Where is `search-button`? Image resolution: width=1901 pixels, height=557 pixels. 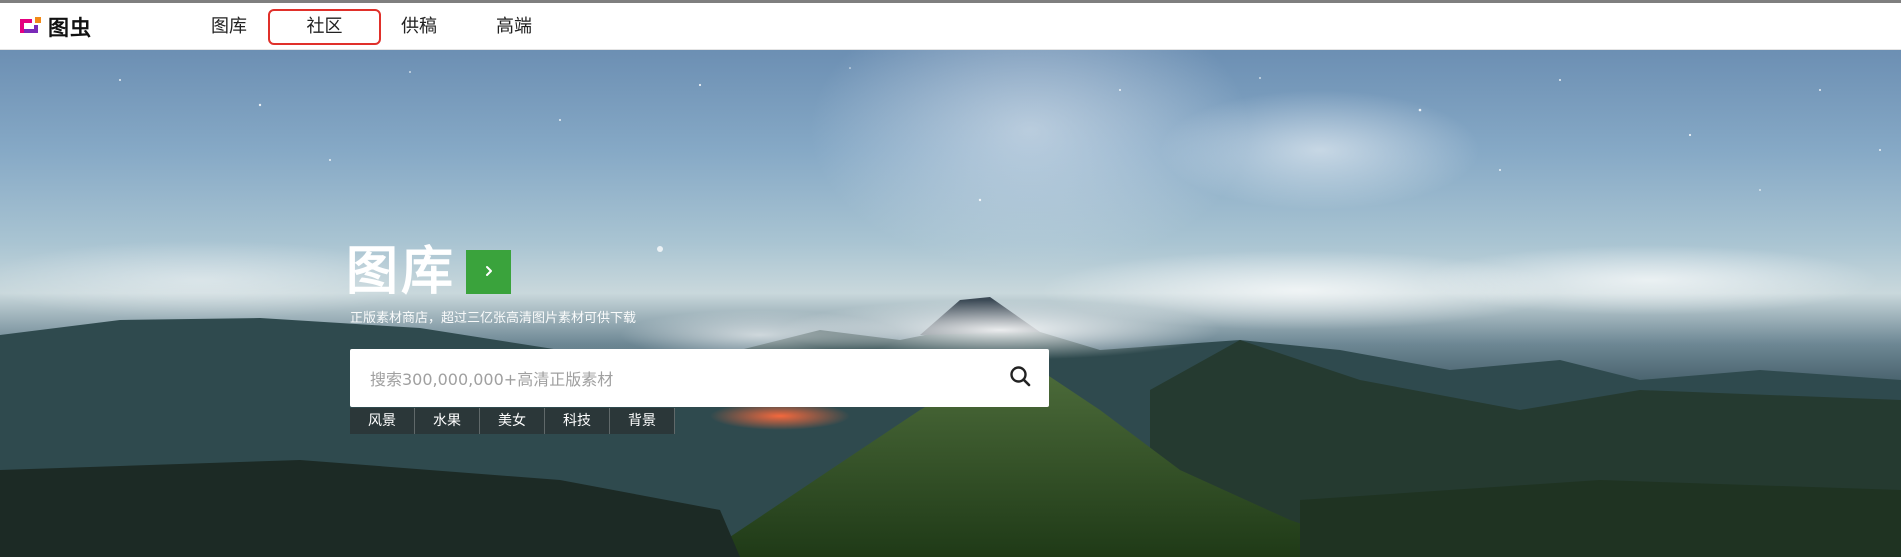 search-button is located at coordinates (1020, 378).